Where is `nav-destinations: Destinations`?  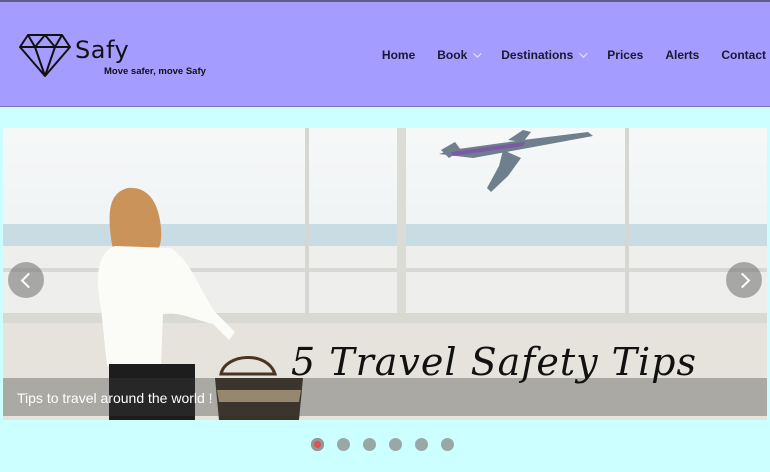
nav-destinations: Destinations is located at coordinates (544, 55).